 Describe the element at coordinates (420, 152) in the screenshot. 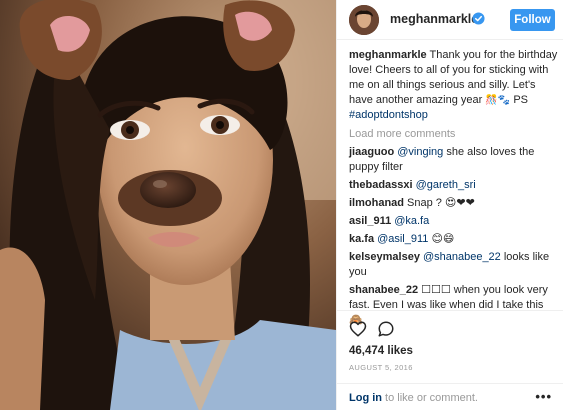

I see `comment-mention: @vinging` at that location.